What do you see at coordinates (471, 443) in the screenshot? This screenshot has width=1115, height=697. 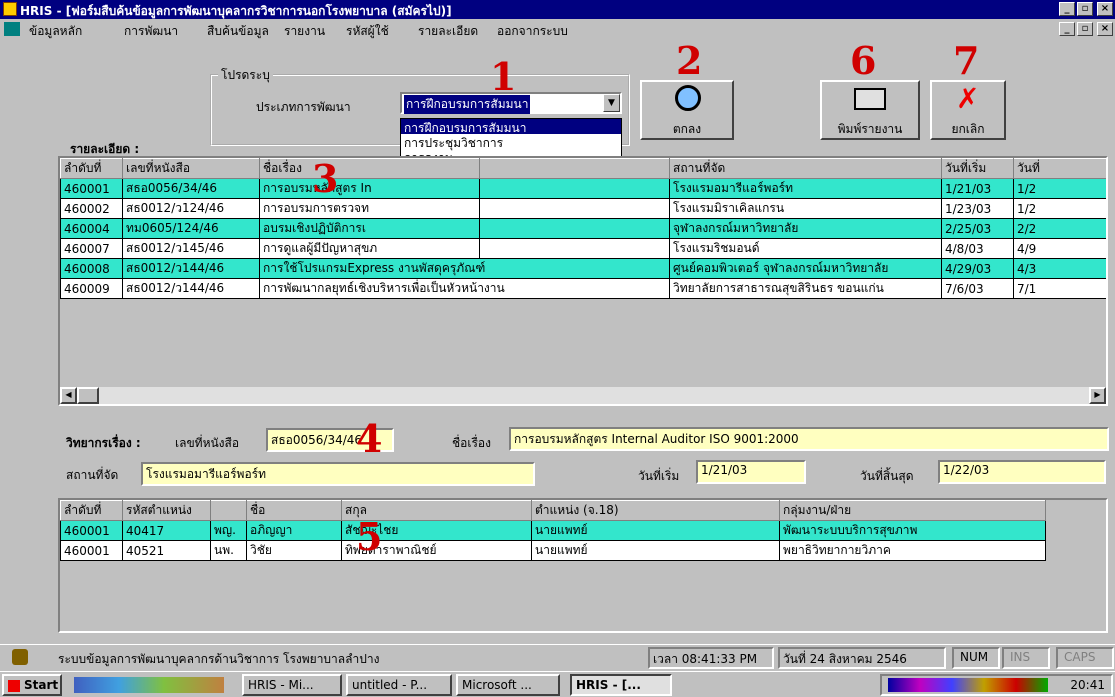 I see `title-label: ชื่อเรื่อง` at bounding box center [471, 443].